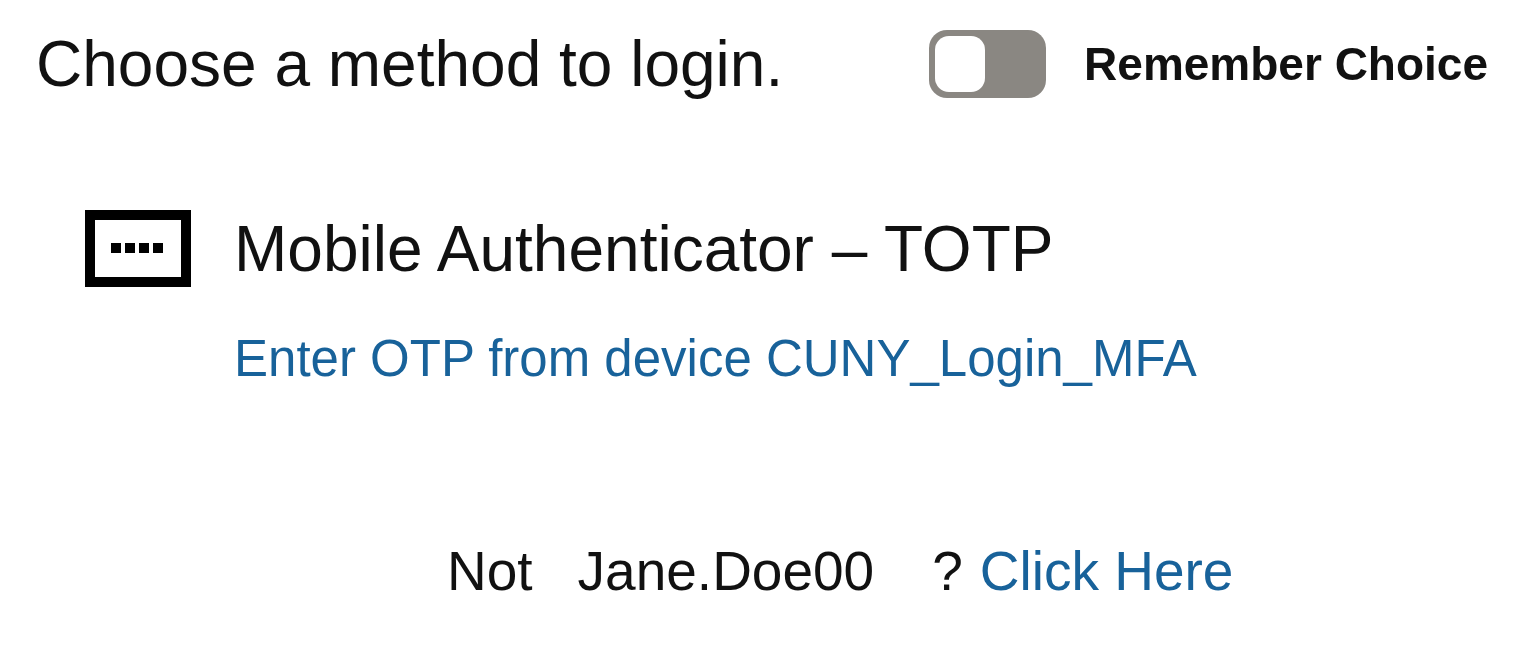 This screenshot has width=1536, height=645. I want to click on remember-choice-label: Remember Choice, so click(1286, 64).